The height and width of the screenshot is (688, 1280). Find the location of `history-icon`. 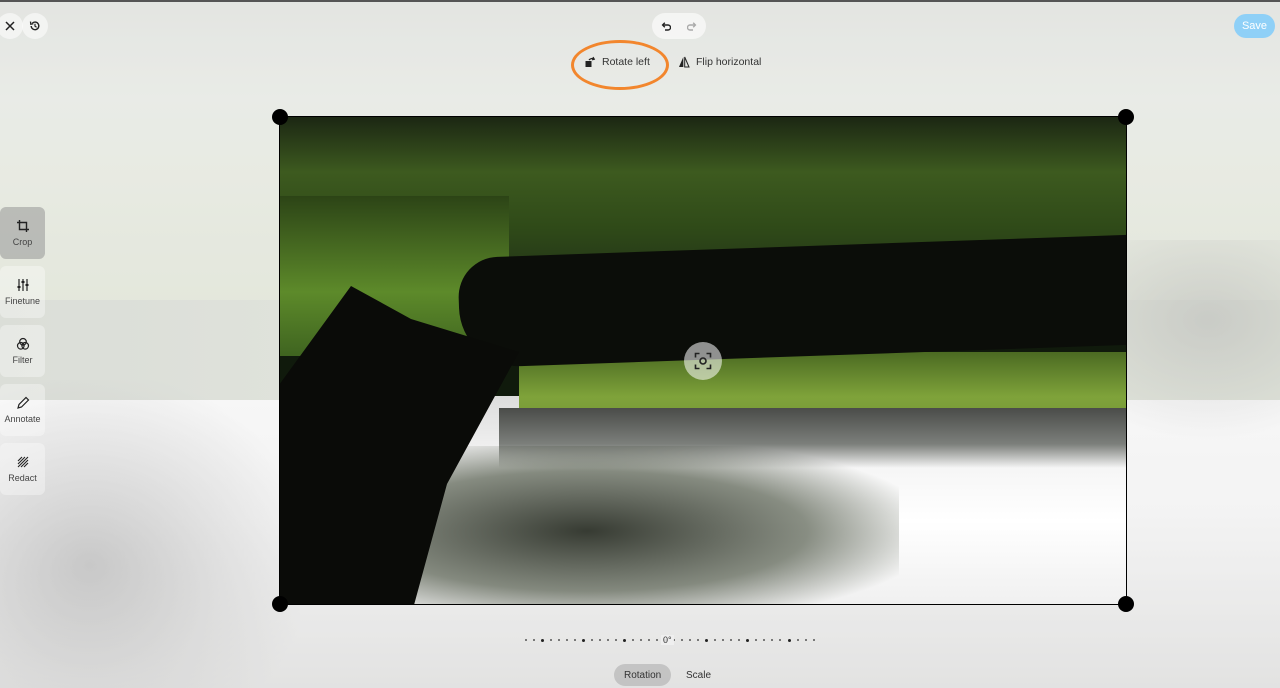

history-icon is located at coordinates (34, 26).